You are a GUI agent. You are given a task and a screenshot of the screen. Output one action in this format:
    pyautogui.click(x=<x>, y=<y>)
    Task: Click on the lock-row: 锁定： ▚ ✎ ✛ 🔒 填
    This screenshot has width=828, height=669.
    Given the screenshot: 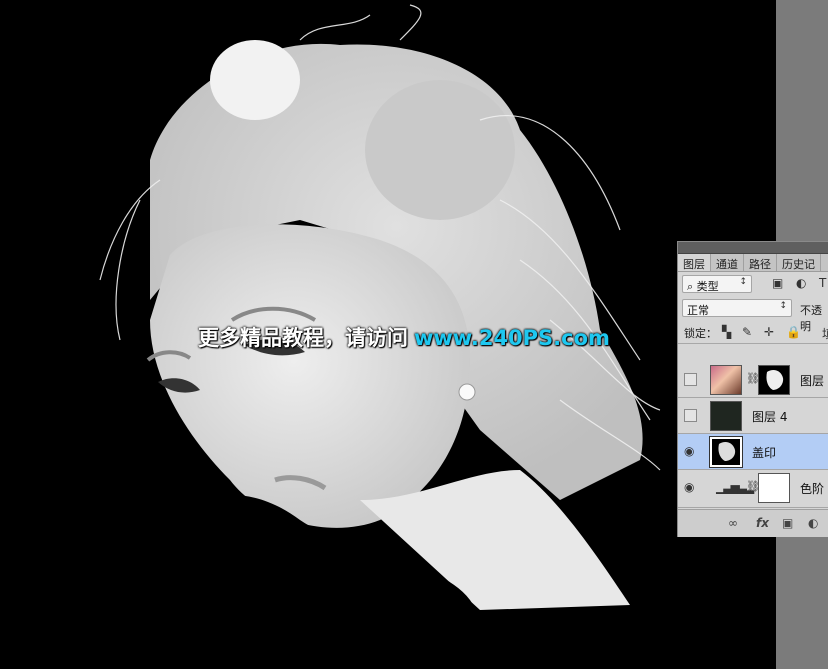 What is the action you would take?
    pyautogui.click(x=753, y=332)
    